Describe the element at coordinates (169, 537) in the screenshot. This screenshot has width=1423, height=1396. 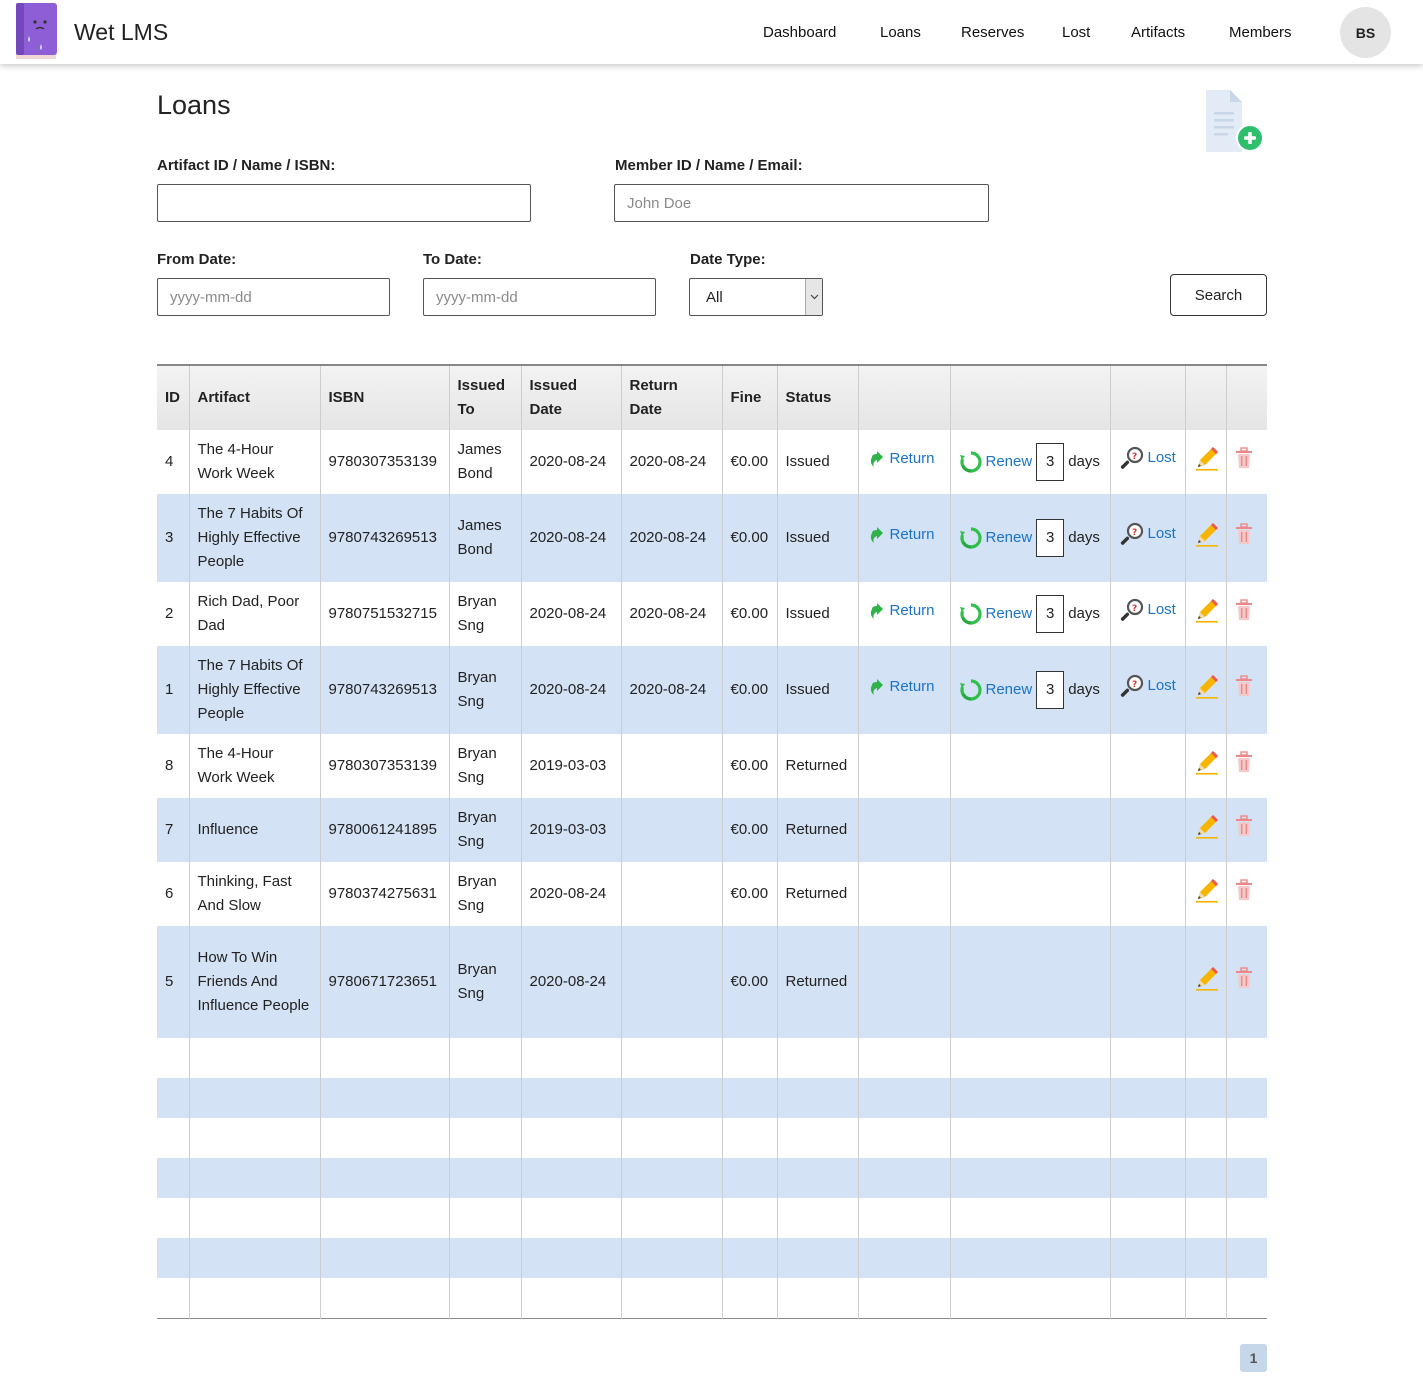
I see `cell-id: 3` at that location.